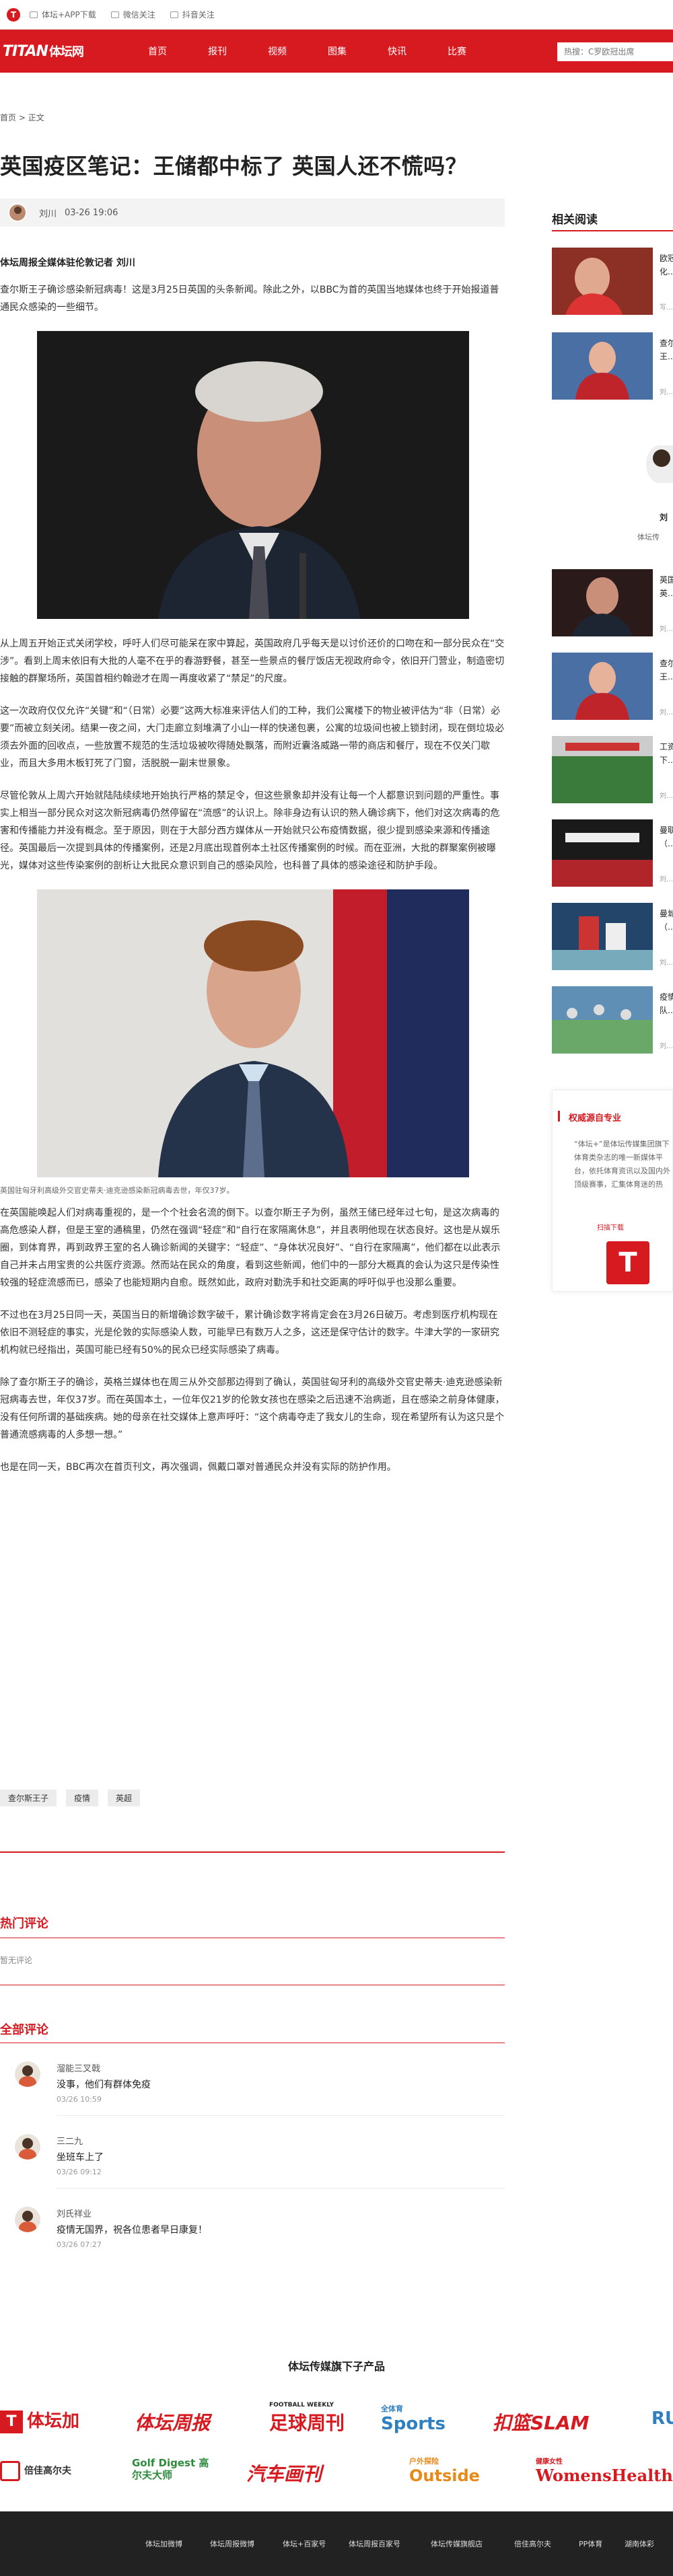  I want to click on tag-item: 英超, so click(125, 1798).